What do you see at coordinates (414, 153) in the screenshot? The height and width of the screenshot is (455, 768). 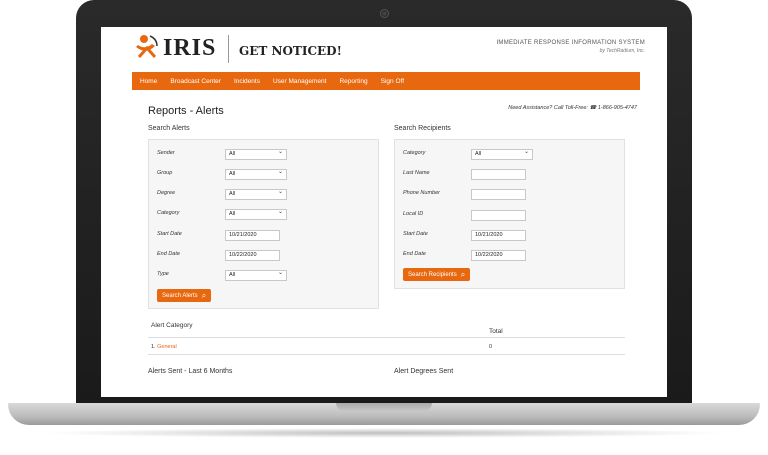 I see `recipient-category-label: Category` at bounding box center [414, 153].